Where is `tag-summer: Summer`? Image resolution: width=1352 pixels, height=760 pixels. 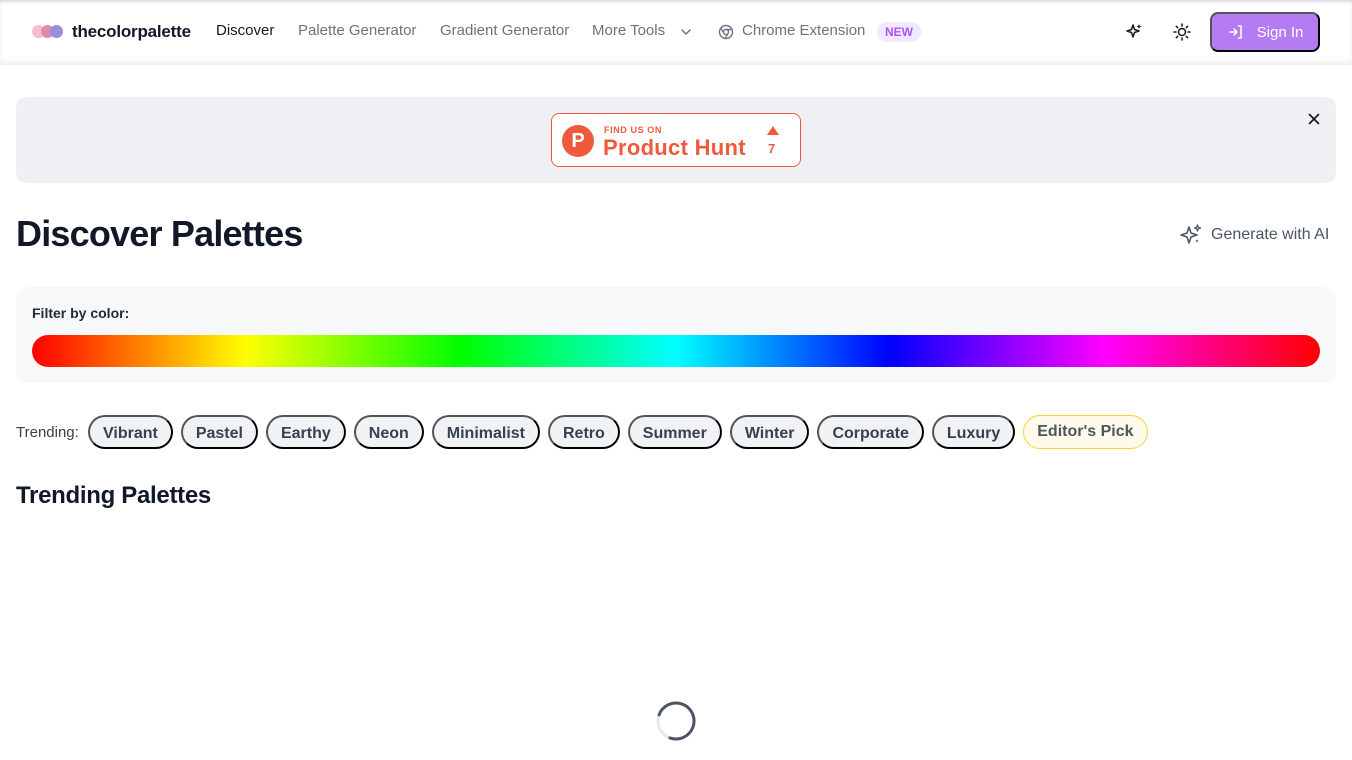 tag-summer: Summer is located at coordinates (674, 432).